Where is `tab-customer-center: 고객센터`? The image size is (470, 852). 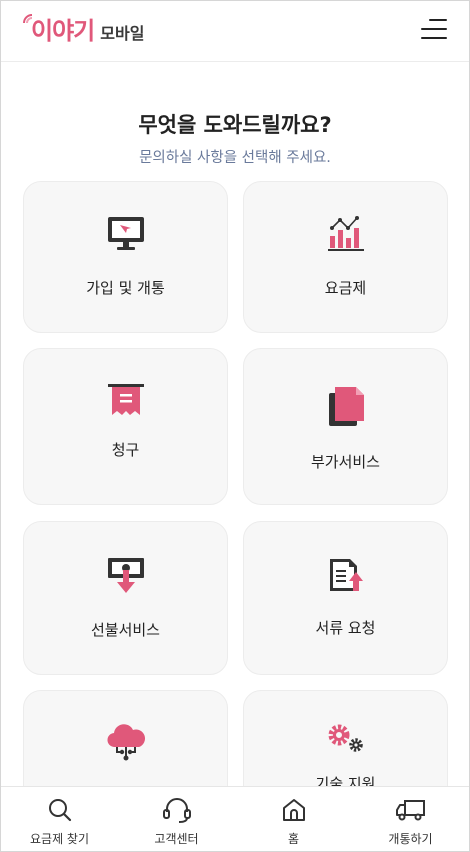 tab-customer-center: 고객센터 is located at coordinates (176, 819).